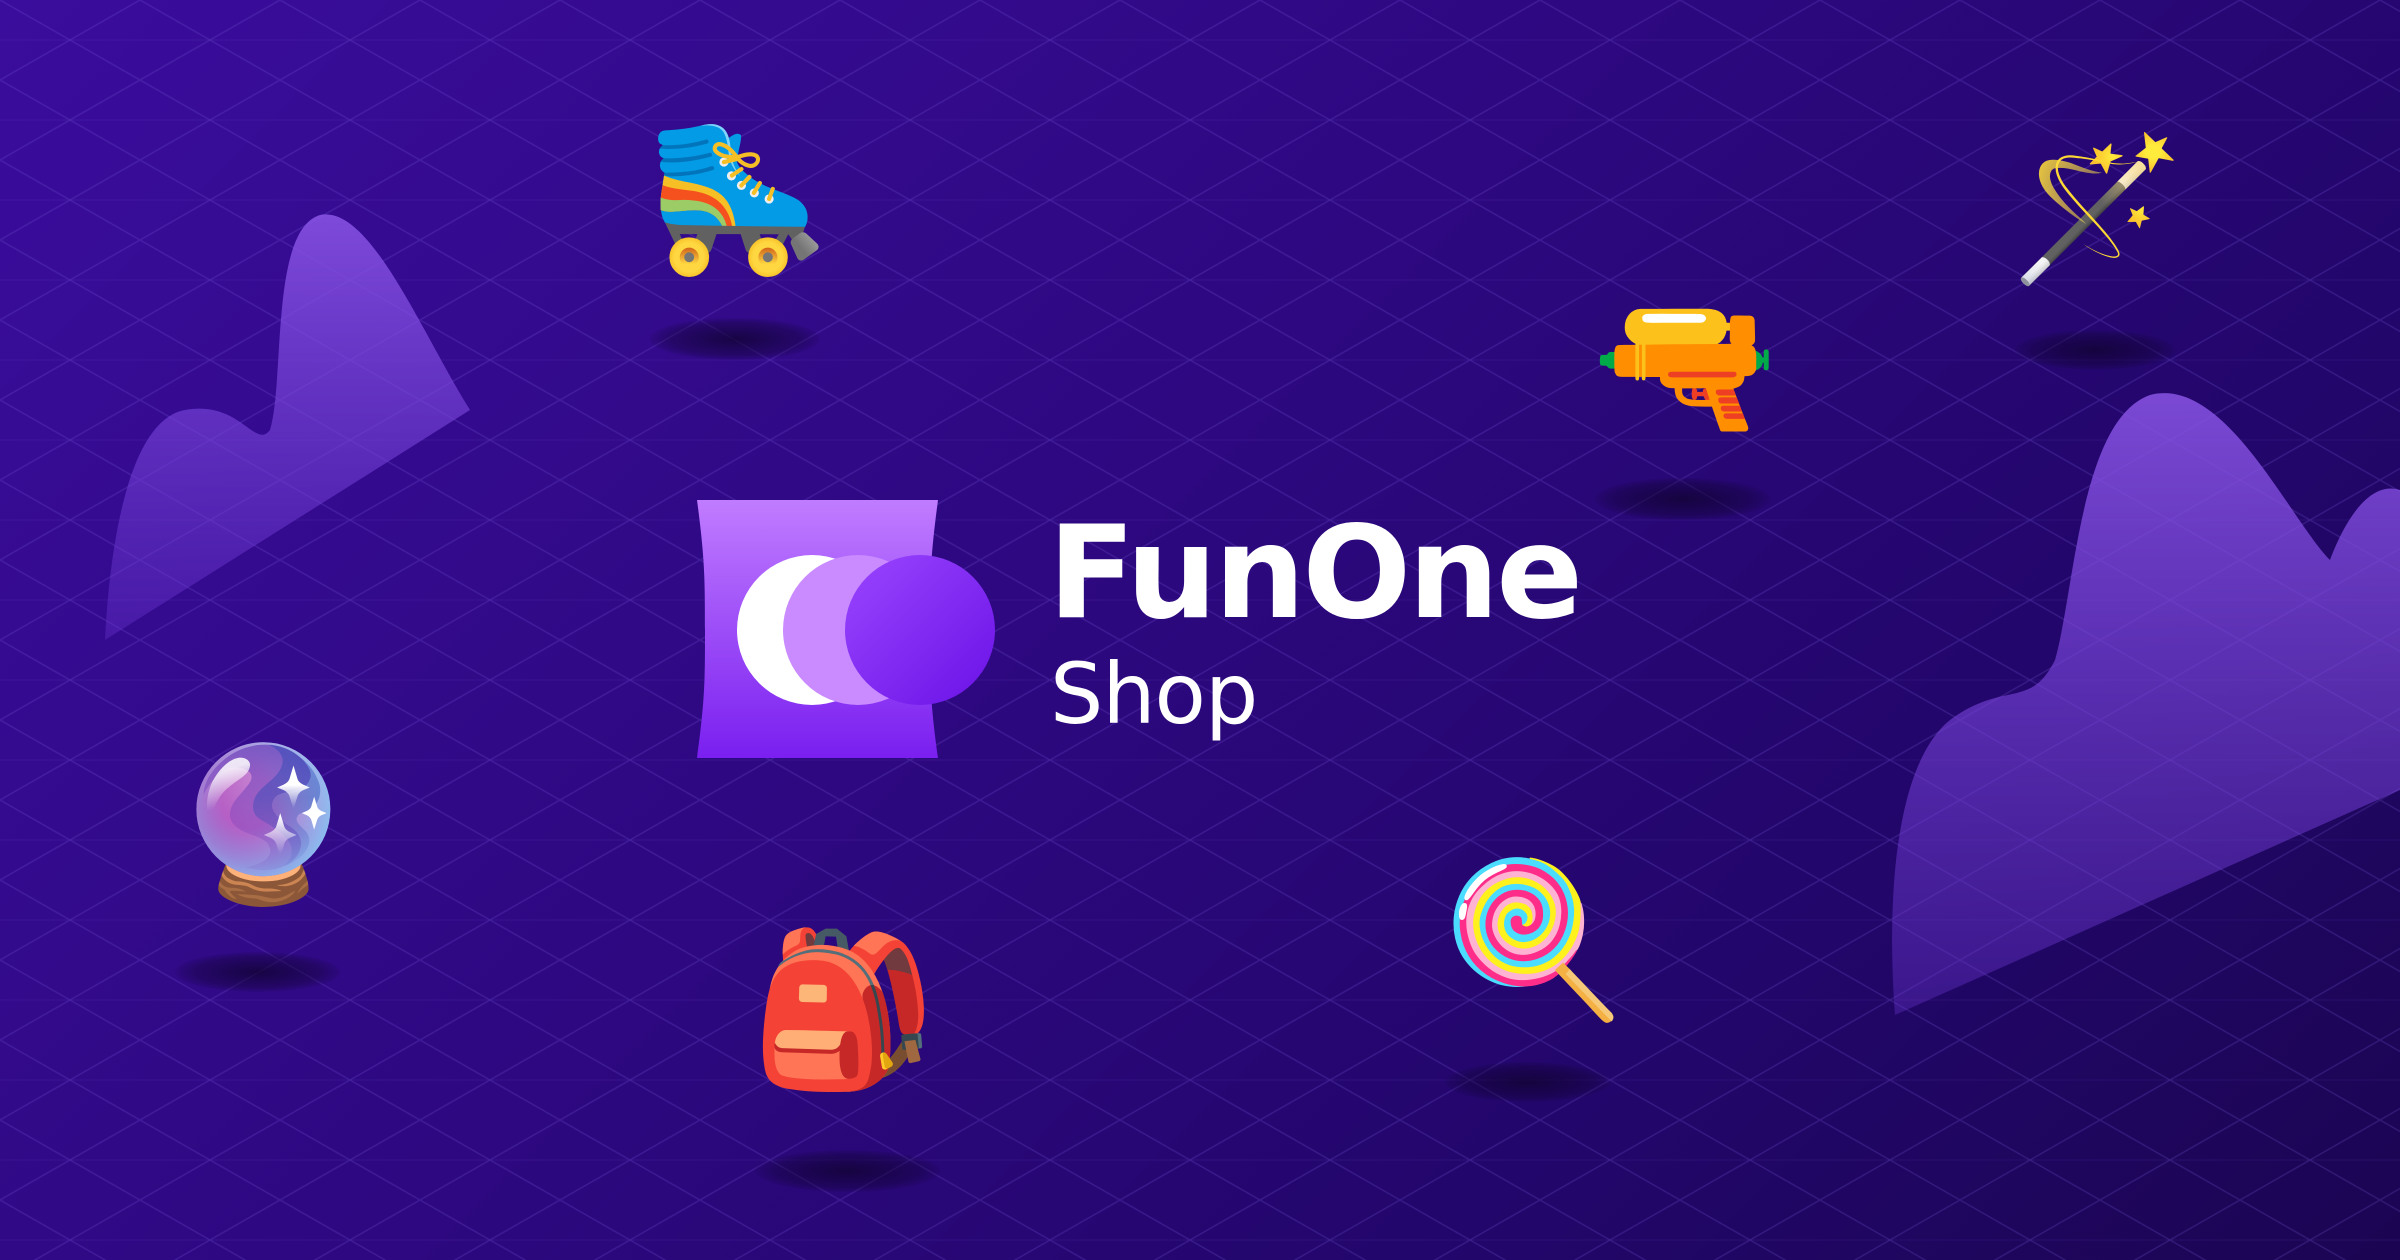 The image size is (2400, 1260). What do you see at coordinates (1154, 694) in the screenshot?
I see `brand-subtitle: Shop` at bounding box center [1154, 694].